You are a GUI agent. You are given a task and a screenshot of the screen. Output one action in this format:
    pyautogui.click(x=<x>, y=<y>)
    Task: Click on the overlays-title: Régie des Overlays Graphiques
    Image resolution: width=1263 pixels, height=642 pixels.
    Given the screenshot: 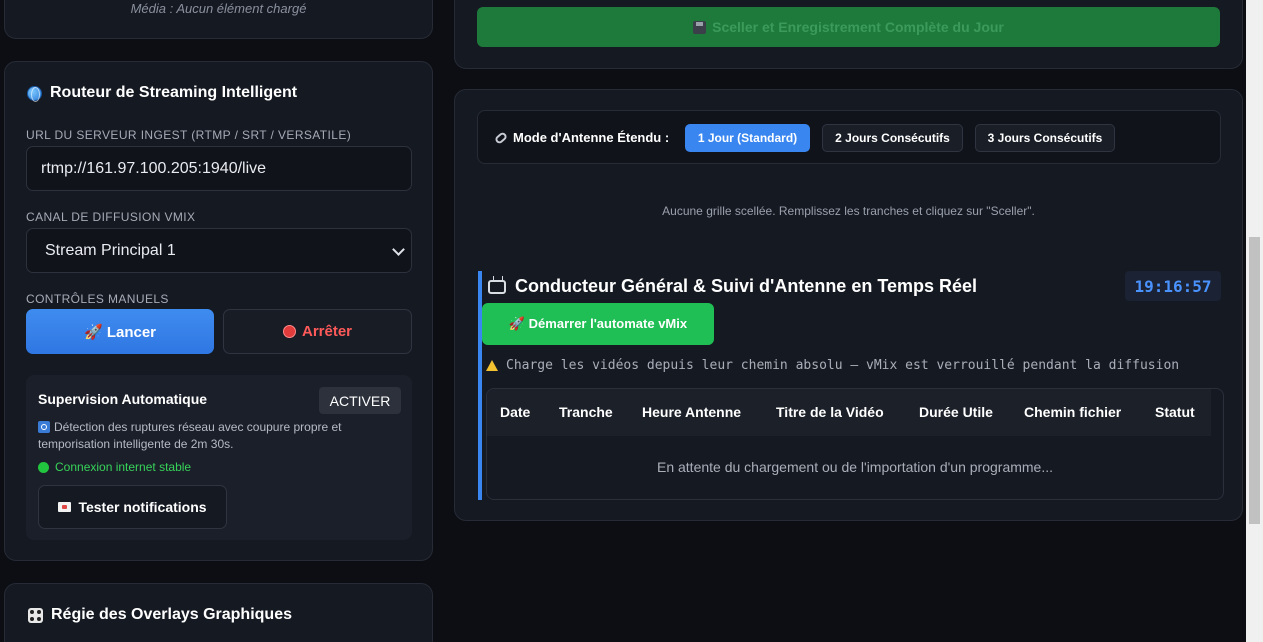 What is the action you would take?
    pyautogui.click(x=160, y=615)
    